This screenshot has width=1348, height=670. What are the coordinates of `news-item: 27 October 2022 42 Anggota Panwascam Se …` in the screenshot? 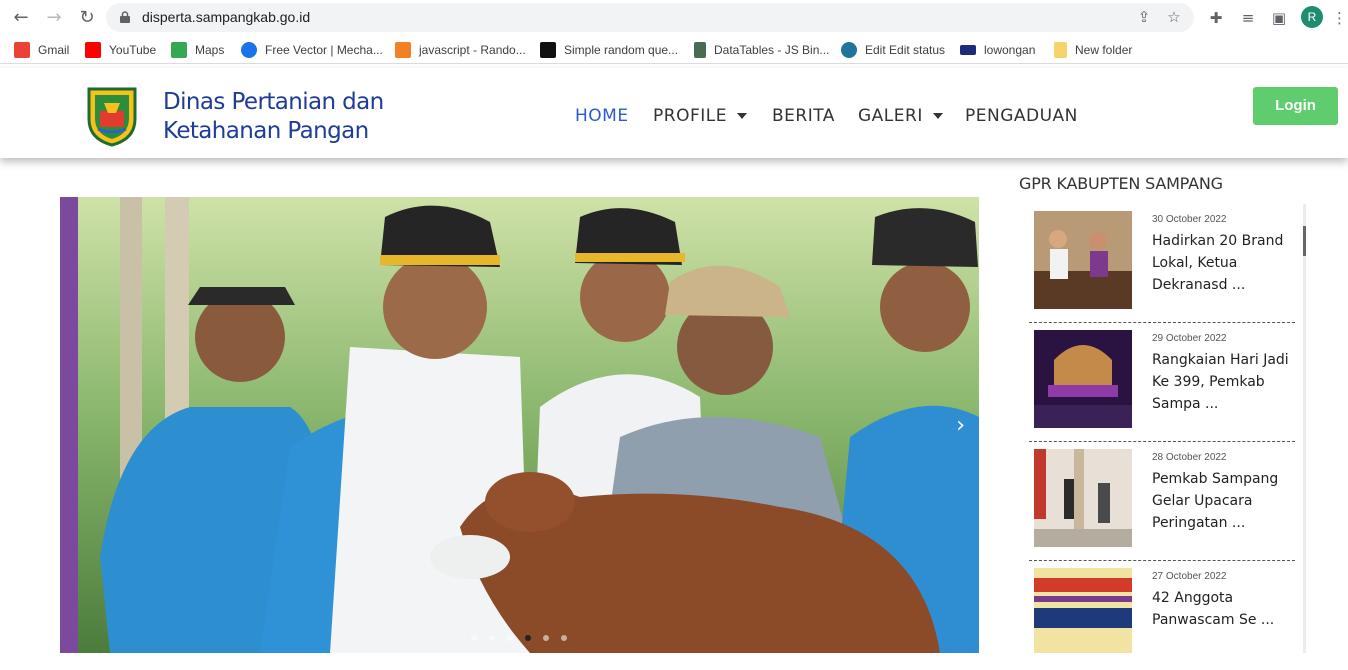 It's located at (1162, 607).